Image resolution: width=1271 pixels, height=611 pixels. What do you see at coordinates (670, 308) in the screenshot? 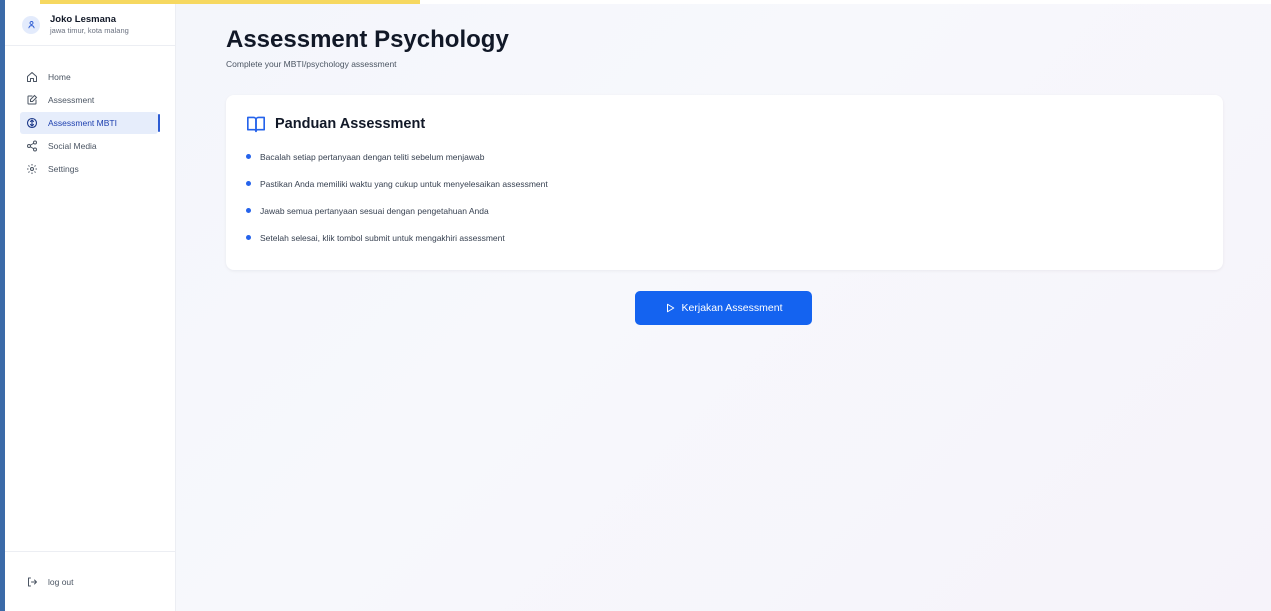
I see `play-icon` at bounding box center [670, 308].